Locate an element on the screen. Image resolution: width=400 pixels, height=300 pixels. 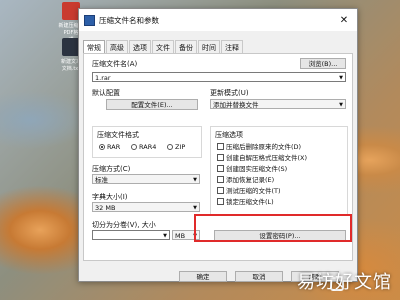
method-value: 标准 is located at coordinates (101, 180).